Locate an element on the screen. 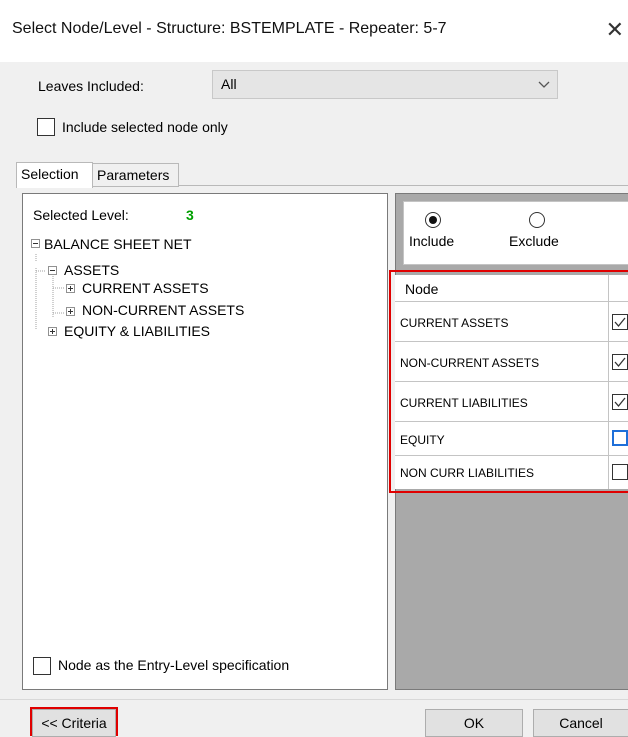 The height and width of the screenshot is (737, 628). radio-selected-dot is located at coordinates (433, 220).